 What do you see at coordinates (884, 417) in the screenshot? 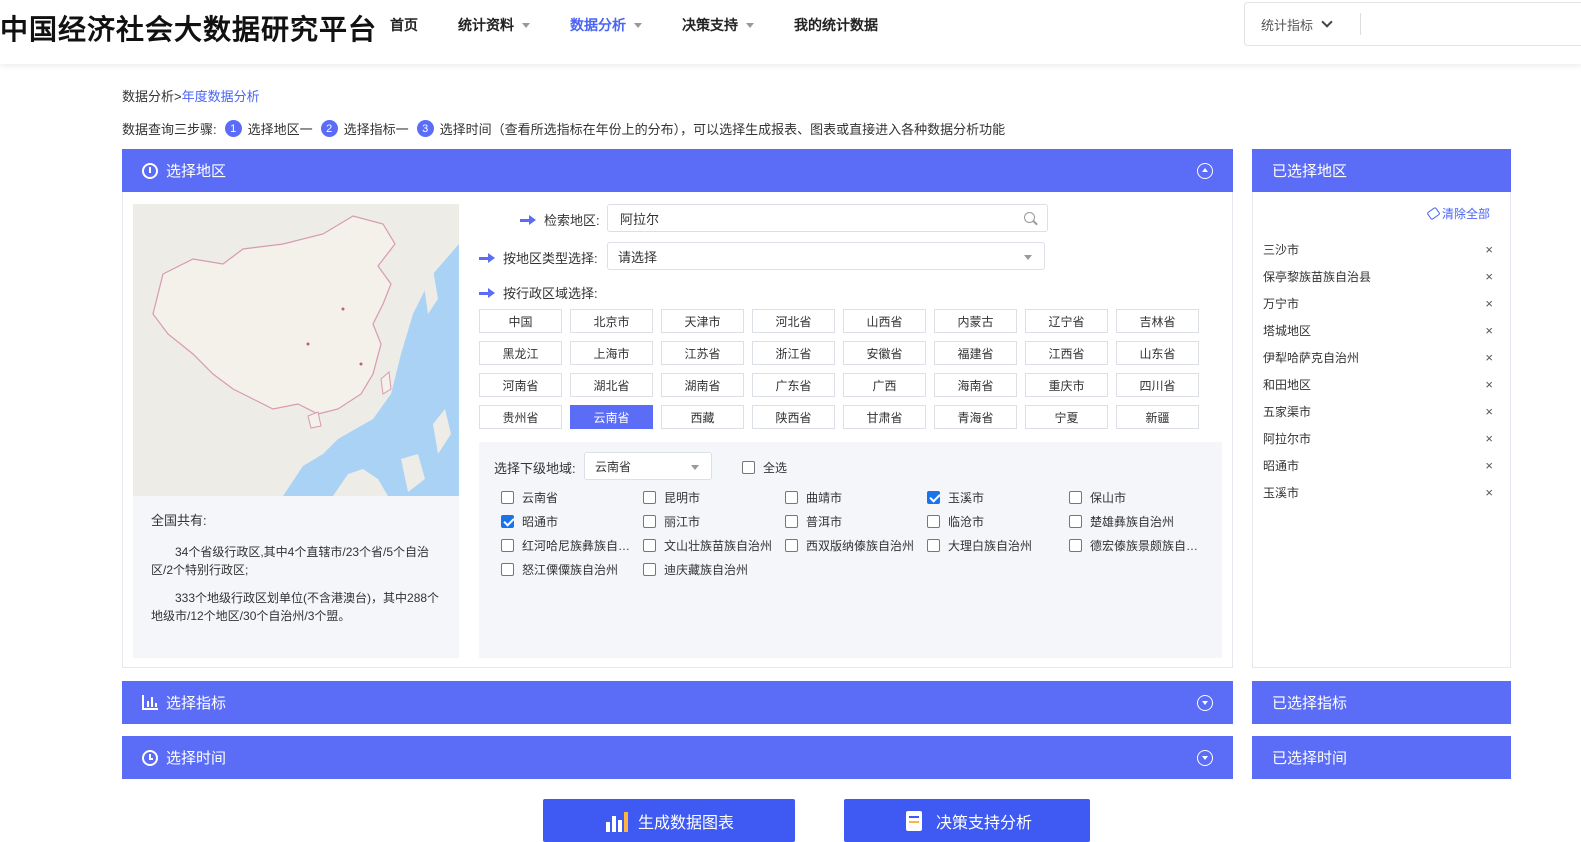
I see `province-button: 甘肃省` at bounding box center [884, 417].